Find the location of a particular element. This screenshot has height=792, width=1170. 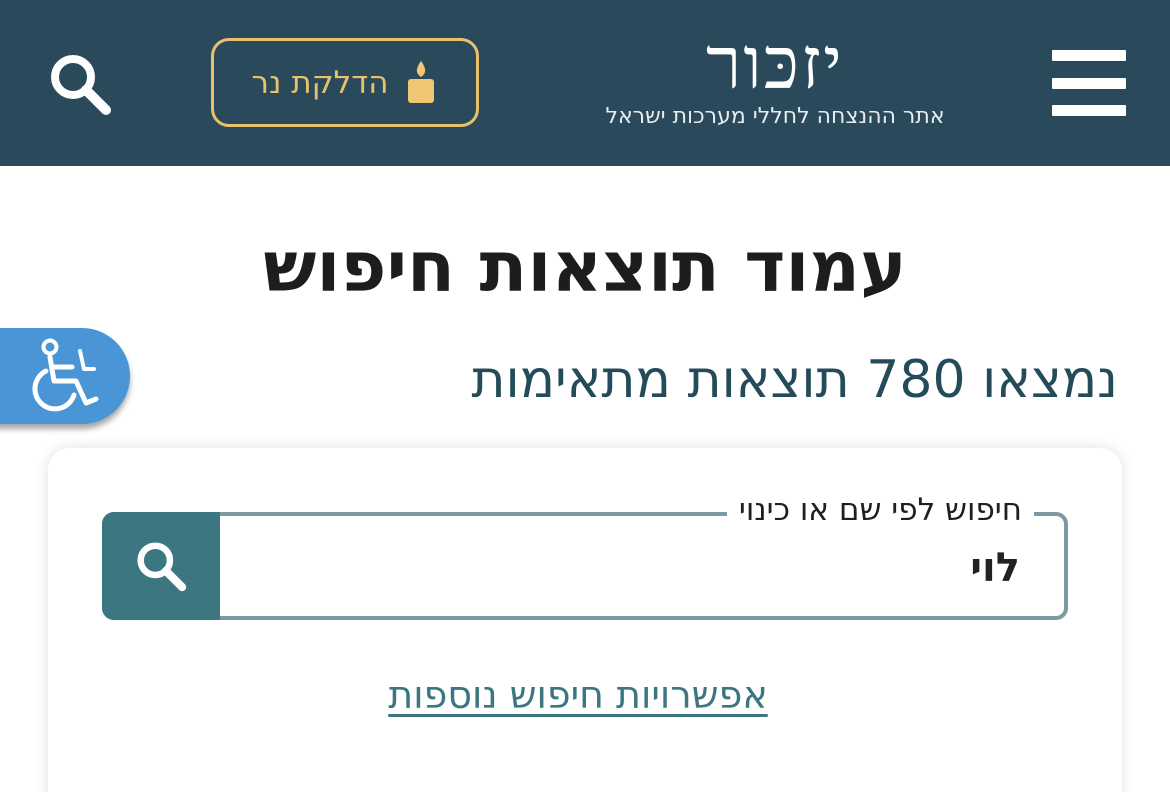

name-search-field: חיפוש לפי שם או כינוי is located at coordinates (585, 555).